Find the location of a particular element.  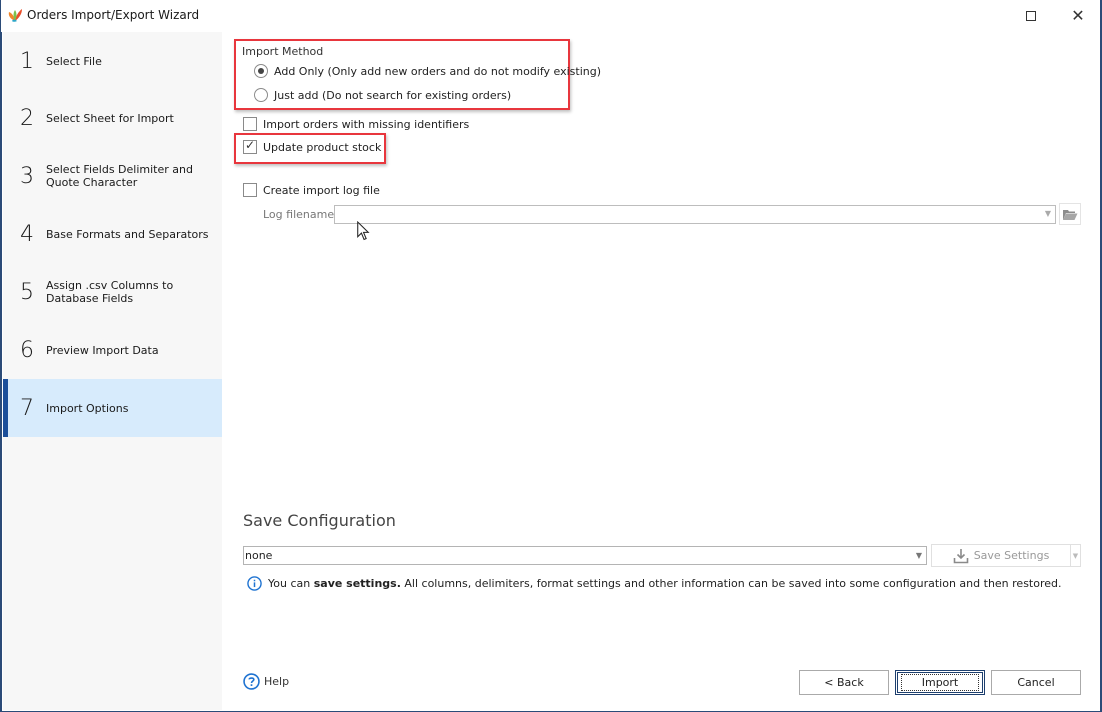

step-number: 2 is located at coordinates (27, 118).